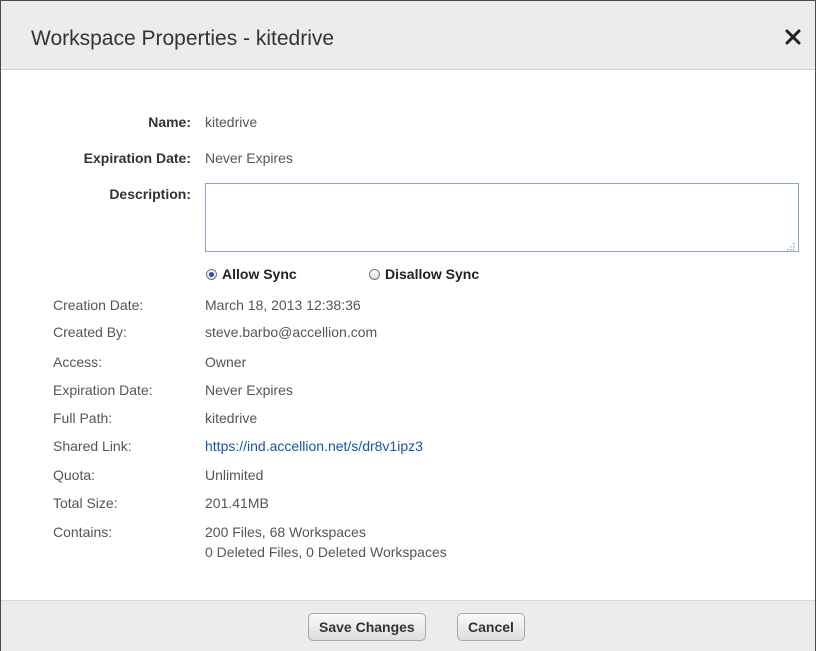 The width and height of the screenshot is (816, 651). What do you see at coordinates (374, 274) in the screenshot?
I see `disallow-sync-radio` at bounding box center [374, 274].